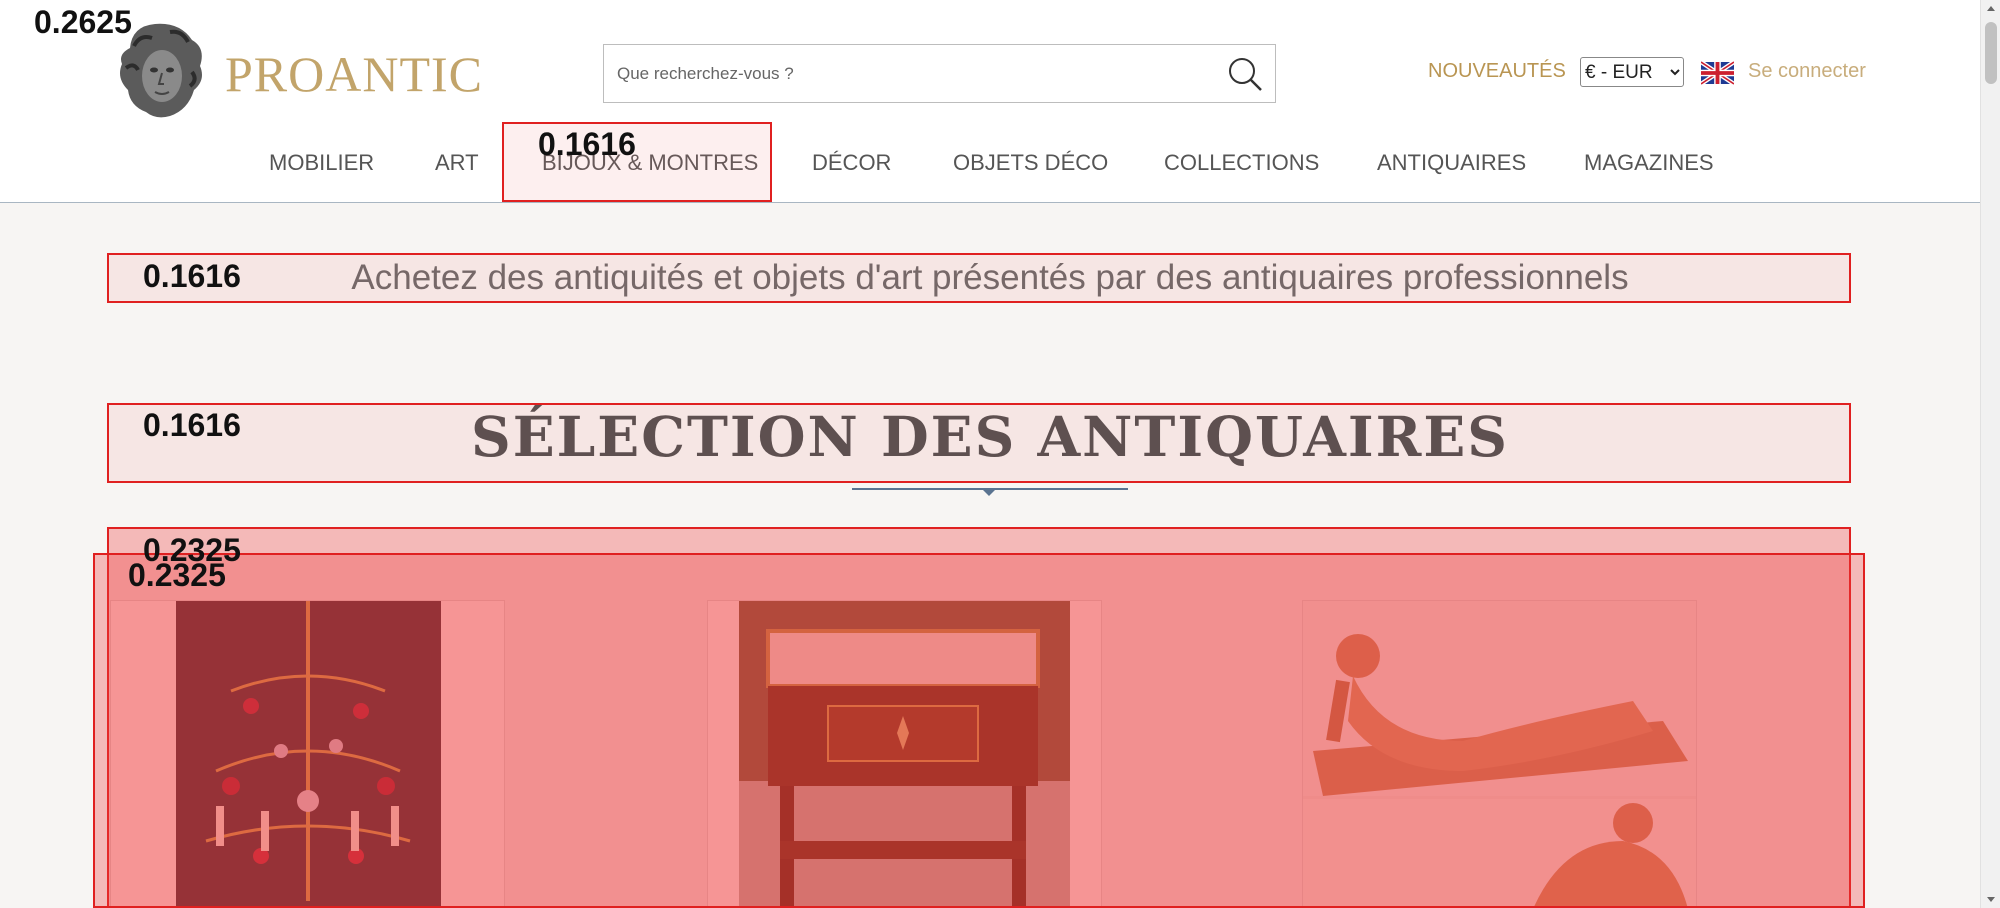 This screenshot has width=2000, height=908. Describe the element at coordinates (1807, 71) in the screenshot. I see `login-link: Se connecter` at that location.